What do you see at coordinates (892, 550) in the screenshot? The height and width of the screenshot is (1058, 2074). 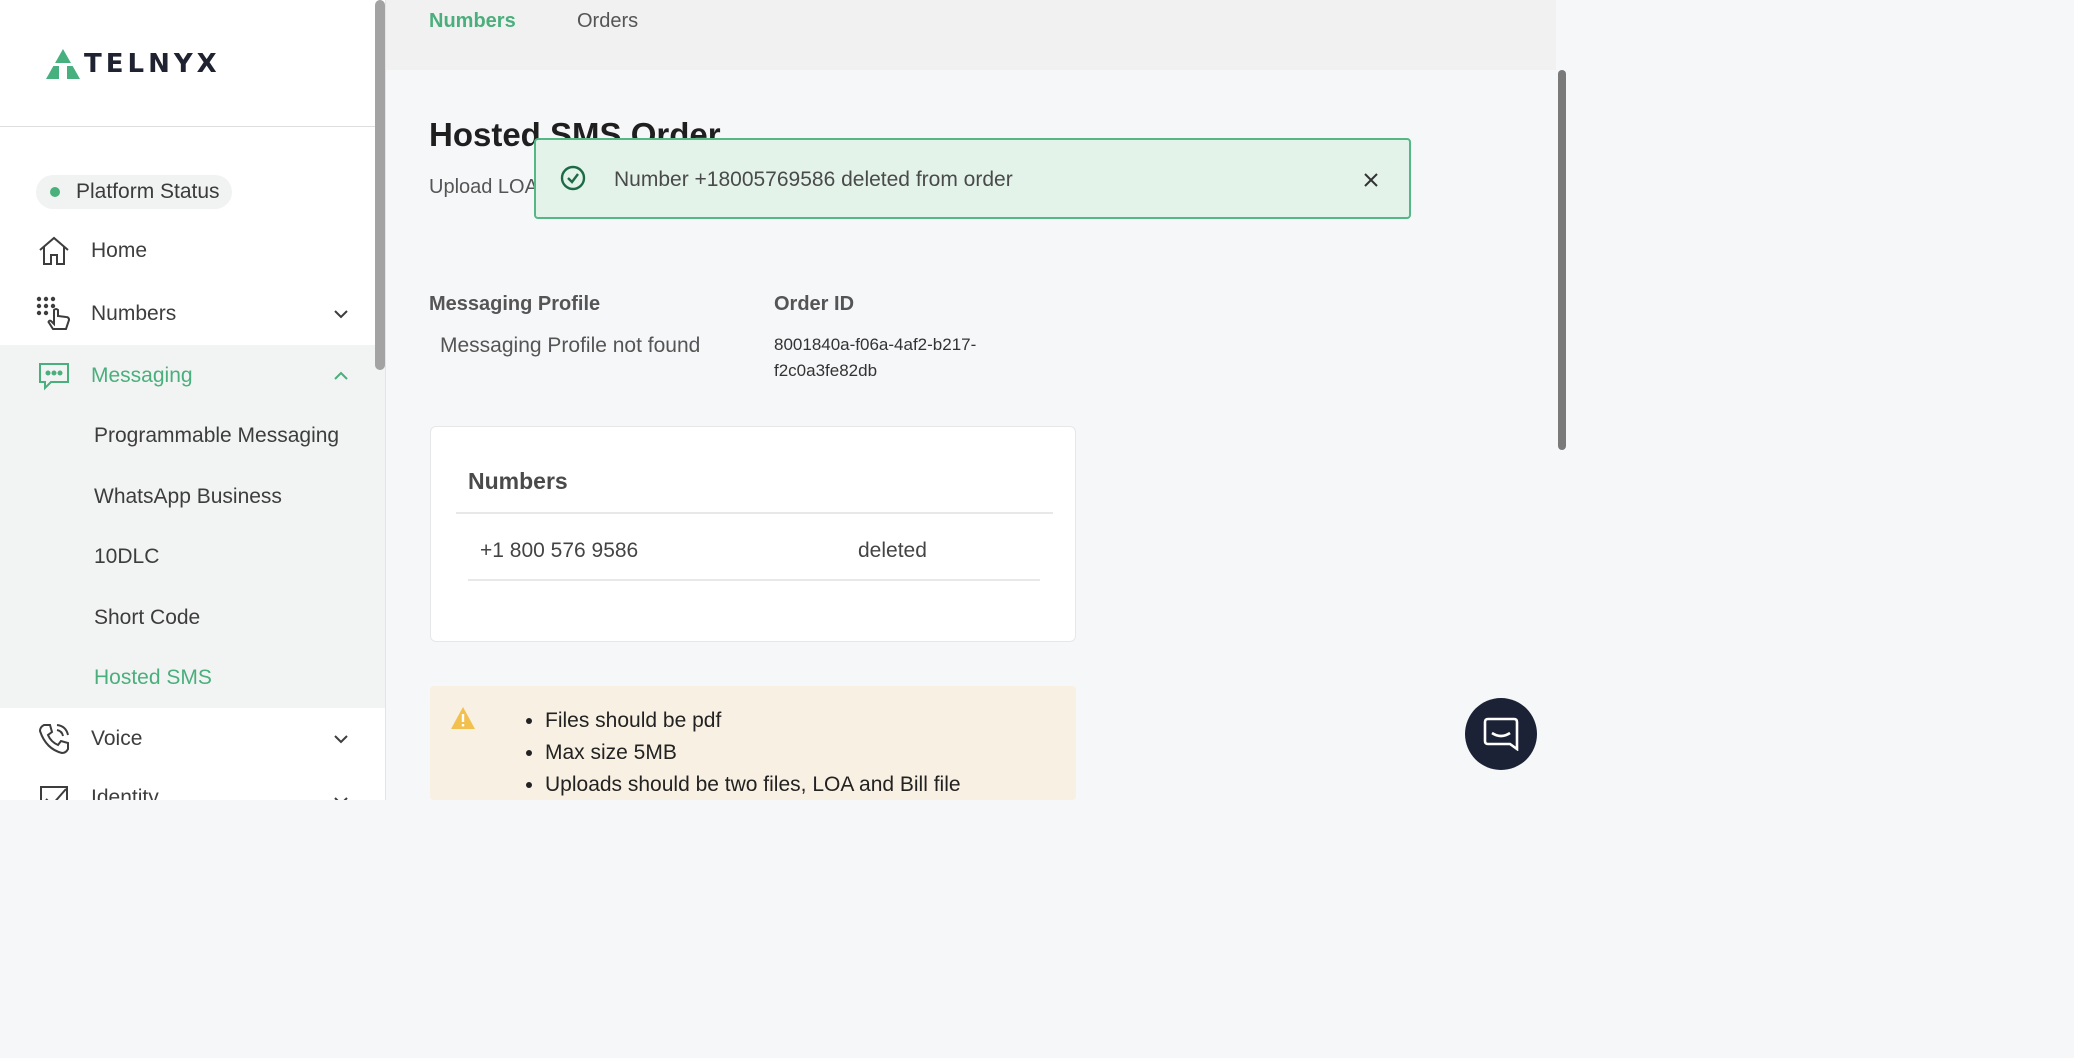 I see `status-cell: deleted` at bounding box center [892, 550].